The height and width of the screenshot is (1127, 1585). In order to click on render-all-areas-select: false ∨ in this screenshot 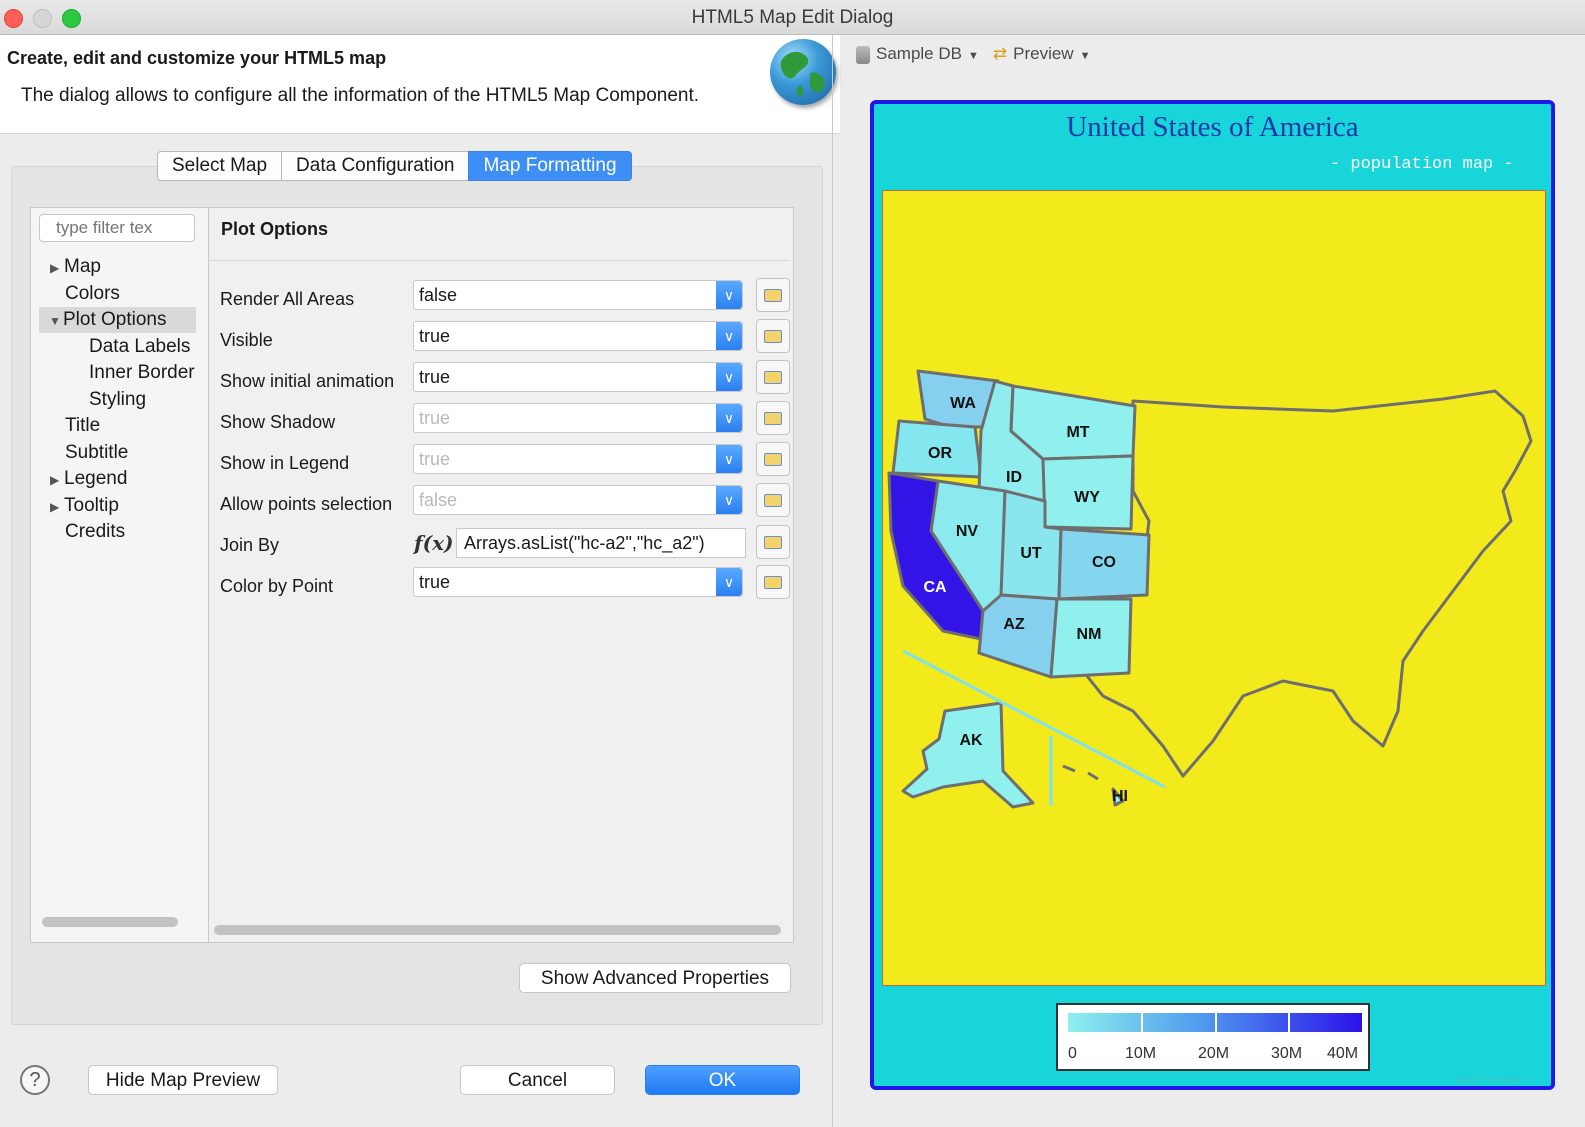, I will do `click(578, 295)`.